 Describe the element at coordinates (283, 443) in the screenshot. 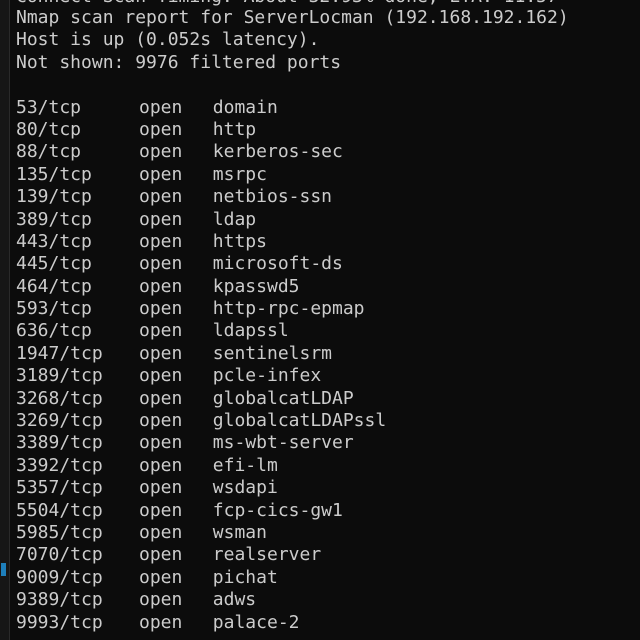

I see `cell-service: ms-wbt-server` at that location.